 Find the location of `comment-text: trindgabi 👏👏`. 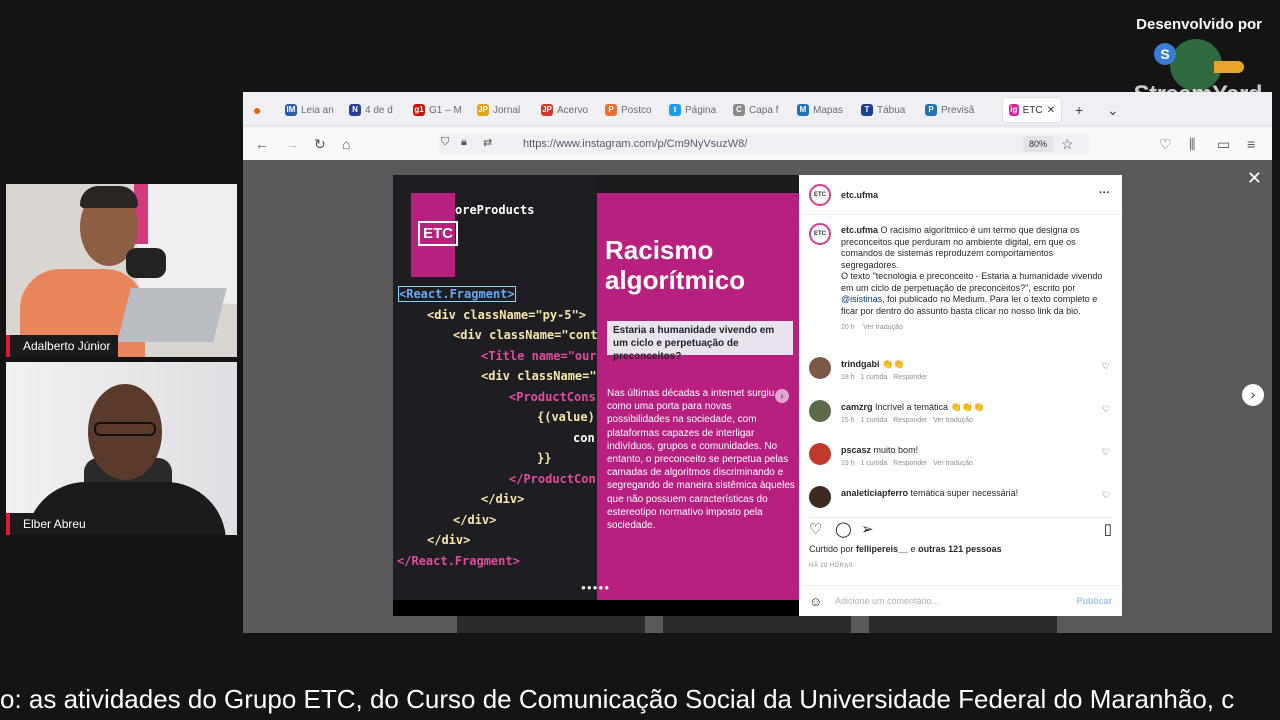

comment-text: trindgabi 👏👏 is located at coordinates (872, 364).